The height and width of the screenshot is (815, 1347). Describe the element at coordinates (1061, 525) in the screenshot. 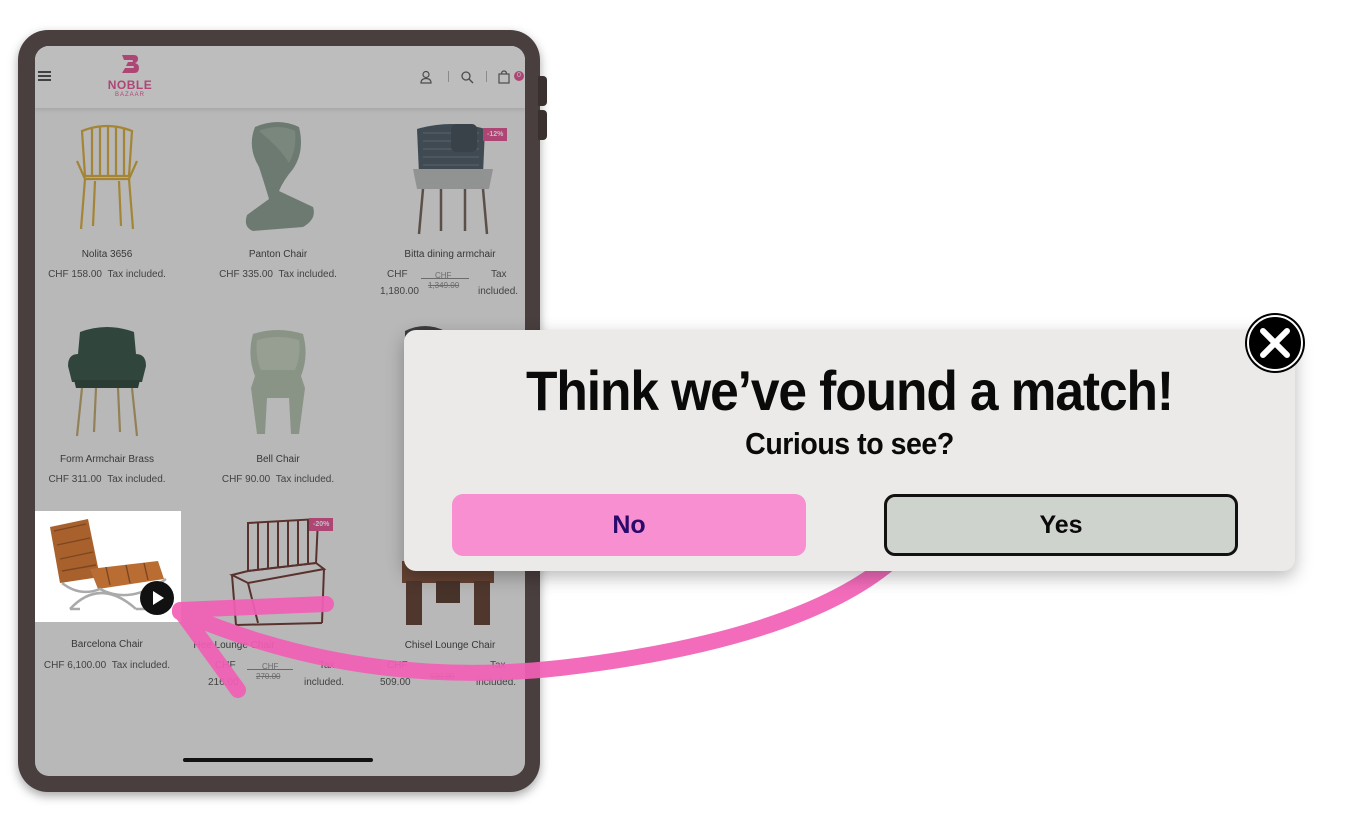

I see `yes-button: Yes` at that location.